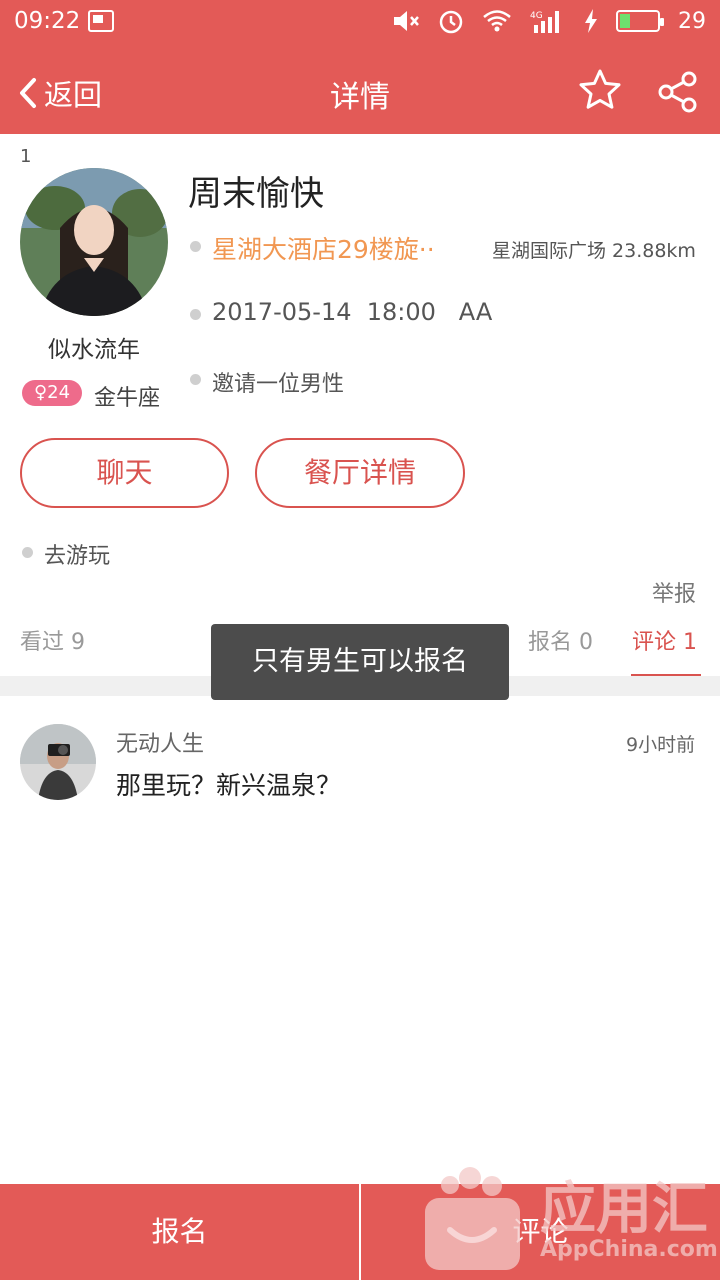  I want to click on back-label: 返回, so click(73, 95).